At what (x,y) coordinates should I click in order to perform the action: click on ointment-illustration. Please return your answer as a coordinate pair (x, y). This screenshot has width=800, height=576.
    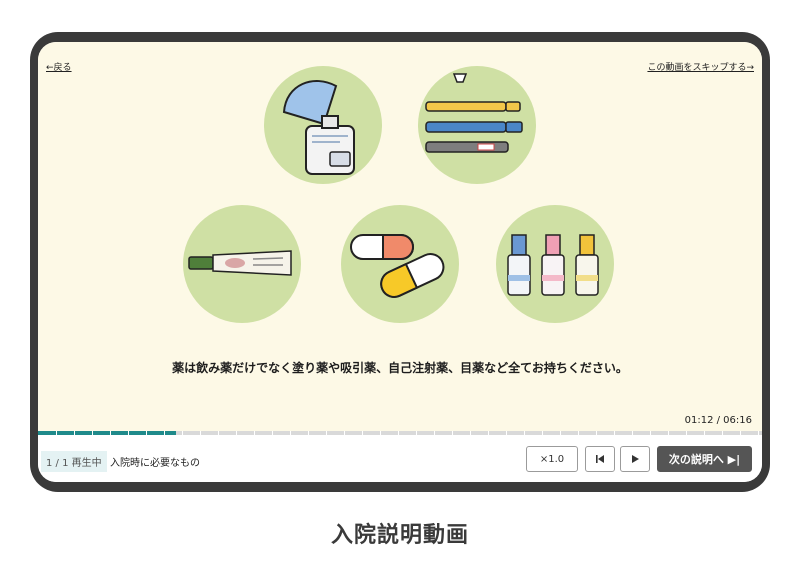
    Looking at the image, I should click on (242, 264).